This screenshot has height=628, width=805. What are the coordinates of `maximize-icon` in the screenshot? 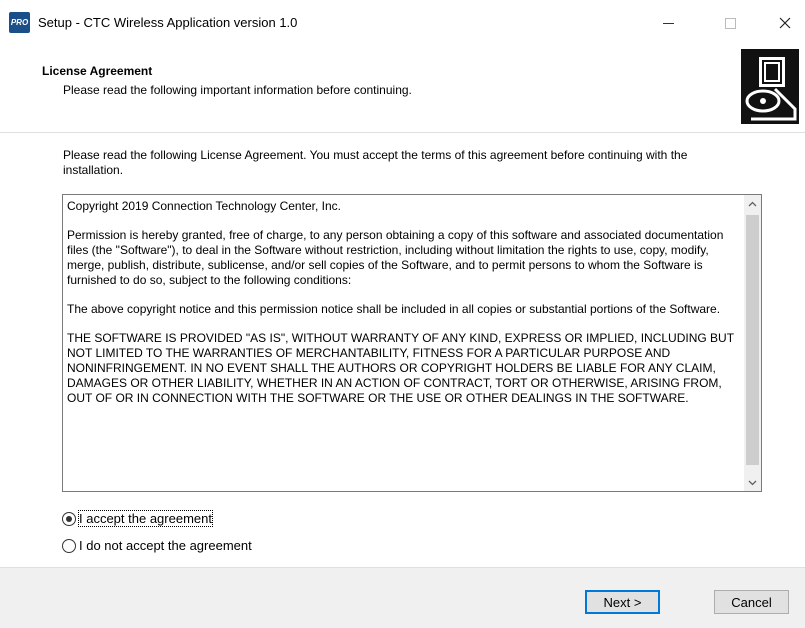 It's located at (730, 23).